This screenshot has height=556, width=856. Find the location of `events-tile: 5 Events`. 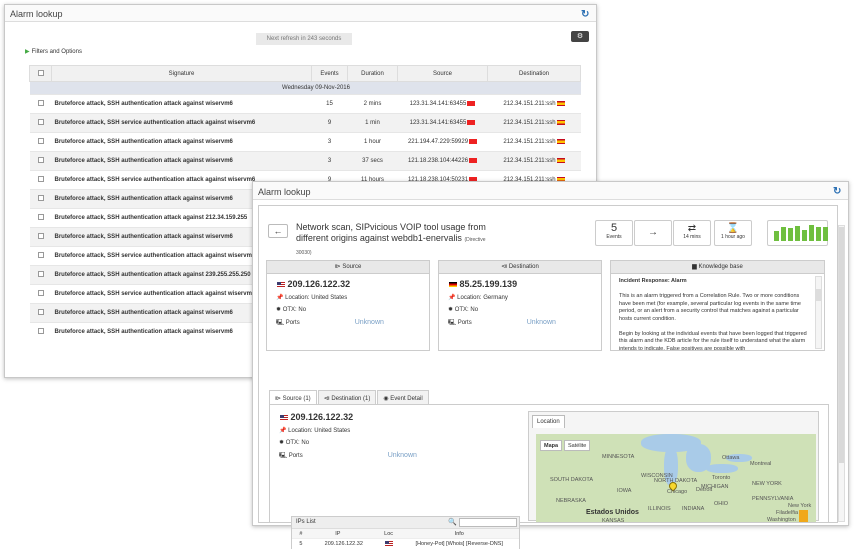

events-tile: 5 Events is located at coordinates (614, 233).